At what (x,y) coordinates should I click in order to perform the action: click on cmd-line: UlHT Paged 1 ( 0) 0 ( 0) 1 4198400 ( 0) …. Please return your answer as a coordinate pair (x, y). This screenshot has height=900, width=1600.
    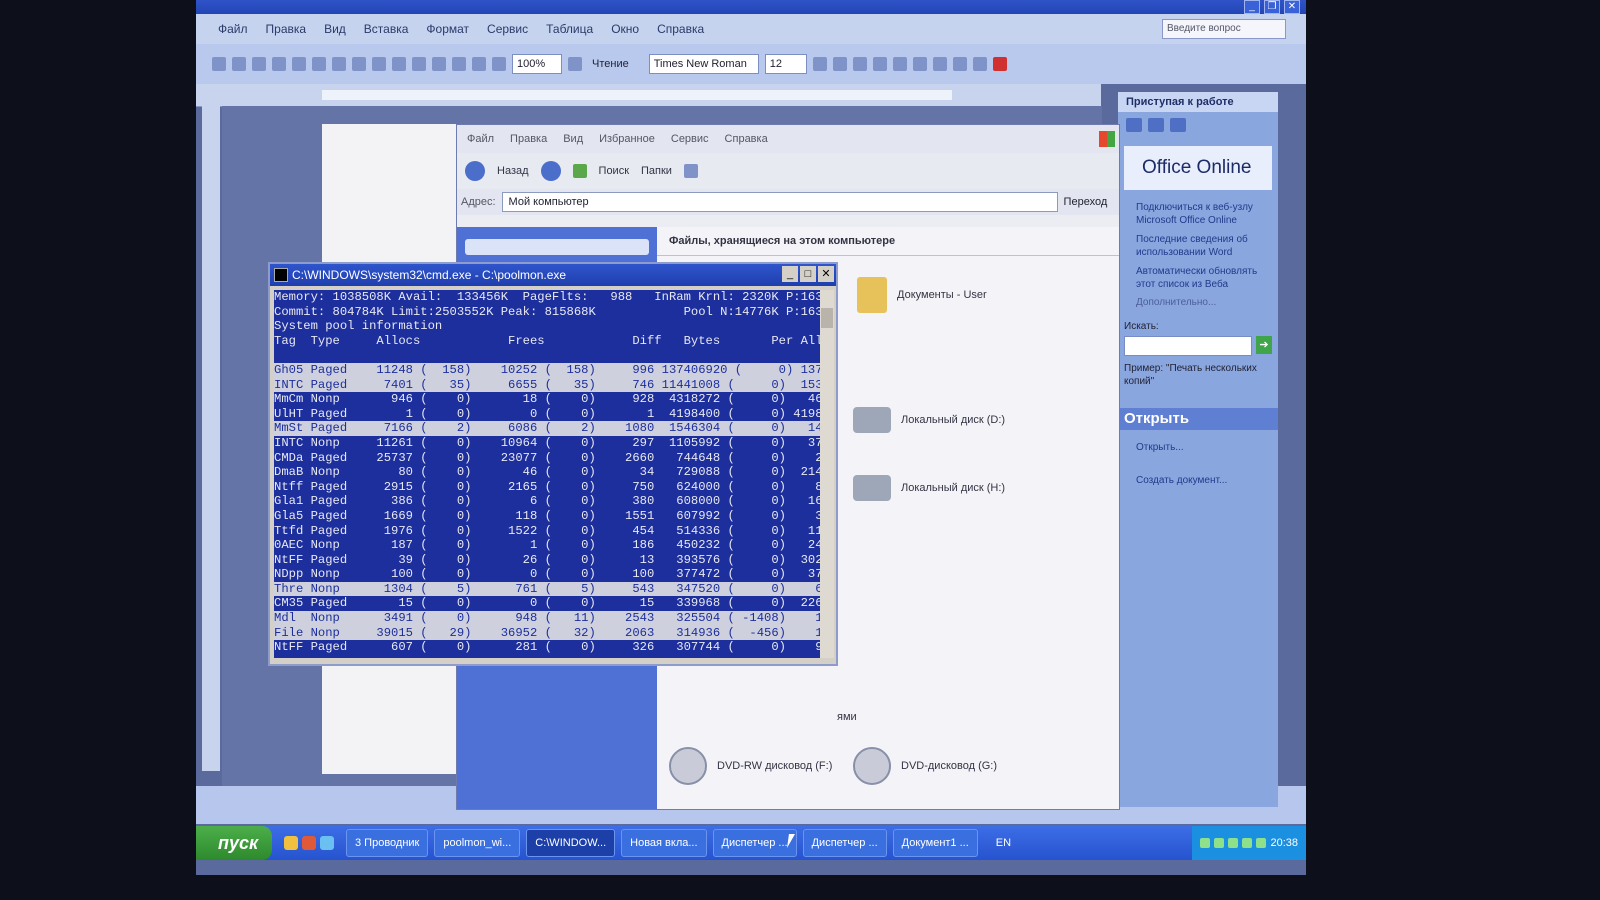
    Looking at the image, I should click on (547, 413).